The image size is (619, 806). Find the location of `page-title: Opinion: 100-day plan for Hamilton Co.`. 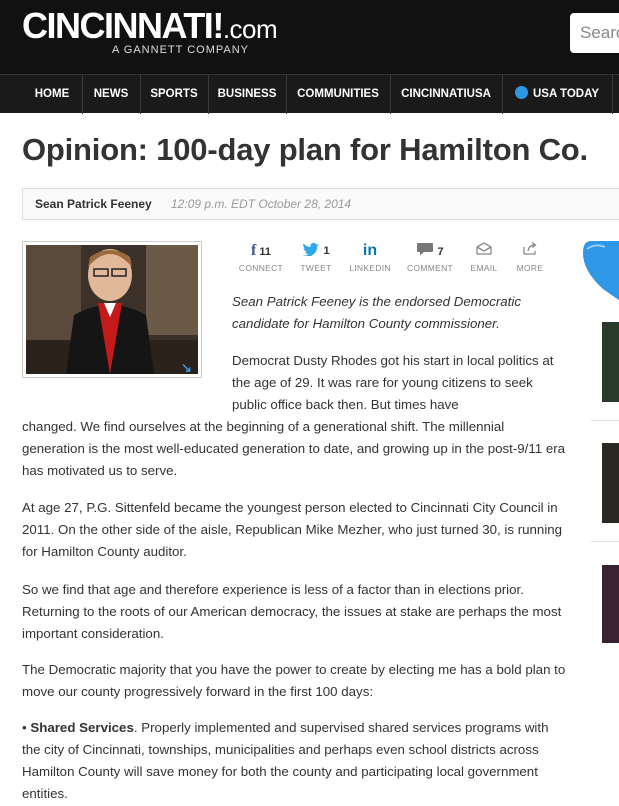

page-title: Opinion: 100-day plan for Hamilton Co. is located at coordinates (305, 149).